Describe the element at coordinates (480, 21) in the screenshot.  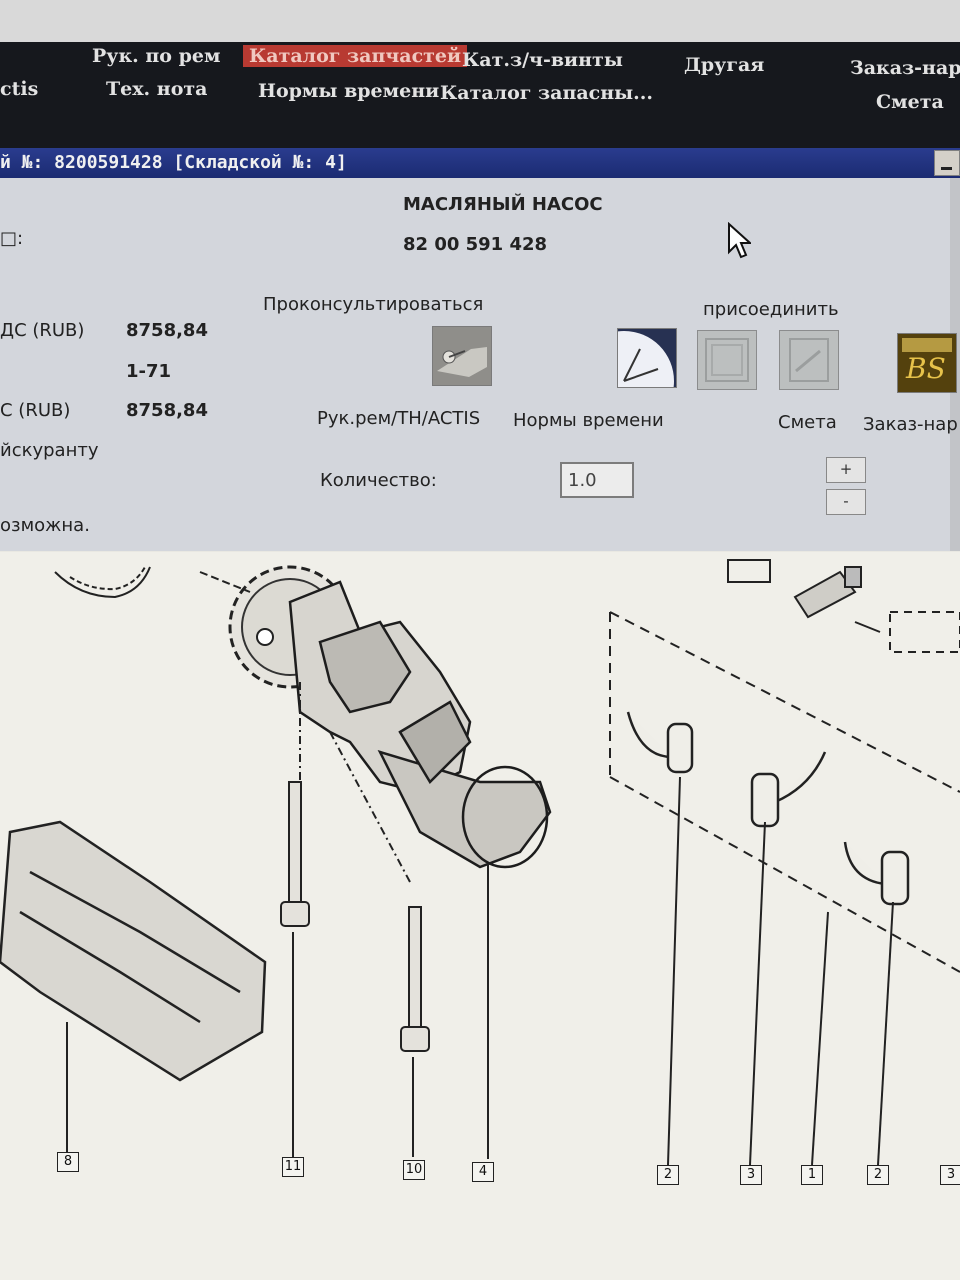
I see `monitor-bezel-strip` at that location.